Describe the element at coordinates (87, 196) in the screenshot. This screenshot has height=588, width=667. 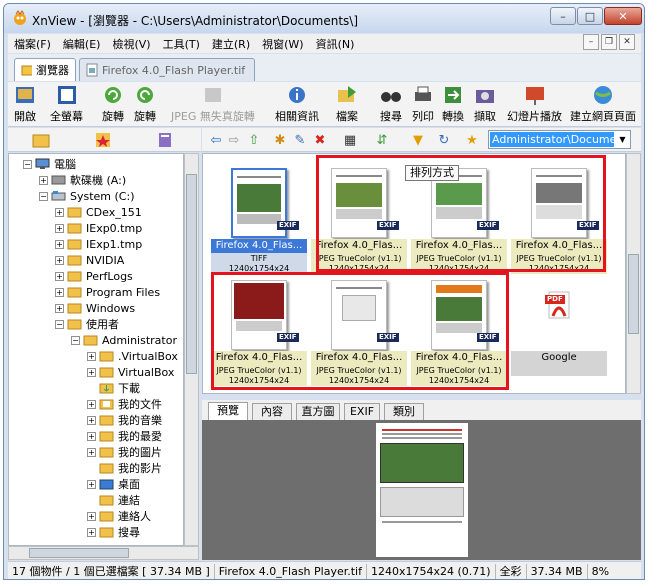
I see `tree-item: − System (C:)` at that location.